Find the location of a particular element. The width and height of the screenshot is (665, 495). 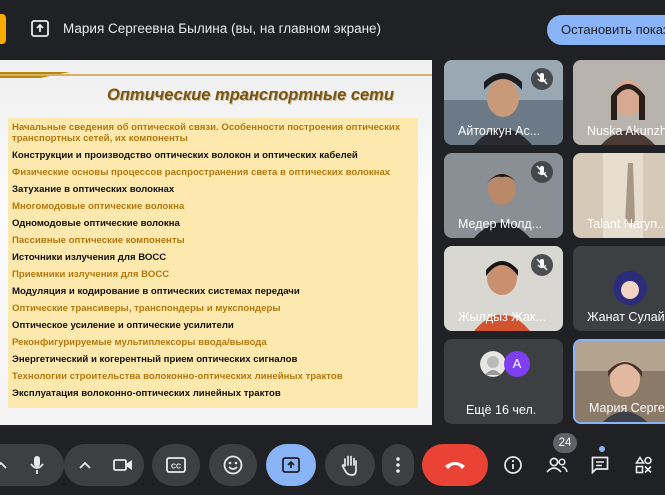

participant-tile: Nuska Akunzh is located at coordinates (619, 102).